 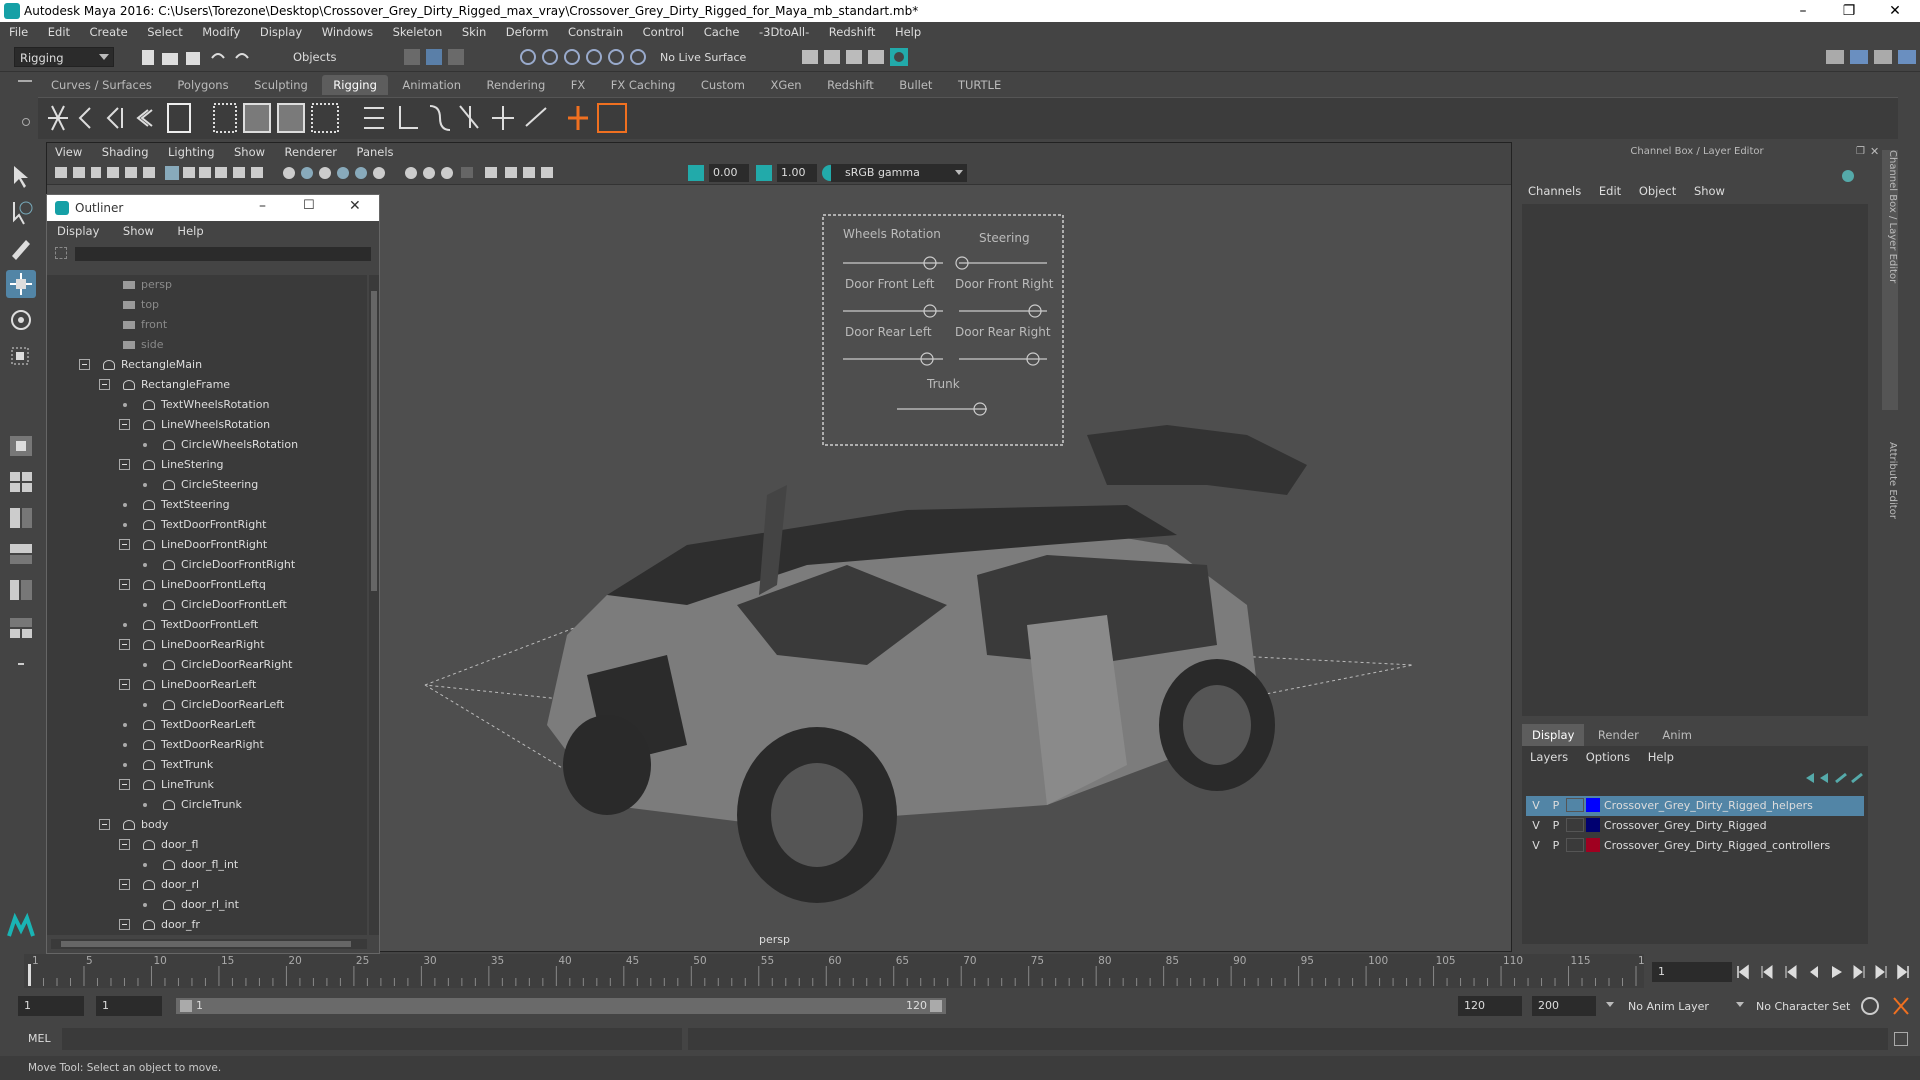 What do you see at coordinates (594, 30) in the screenshot?
I see `menu-constrain: Constrain` at bounding box center [594, 30].